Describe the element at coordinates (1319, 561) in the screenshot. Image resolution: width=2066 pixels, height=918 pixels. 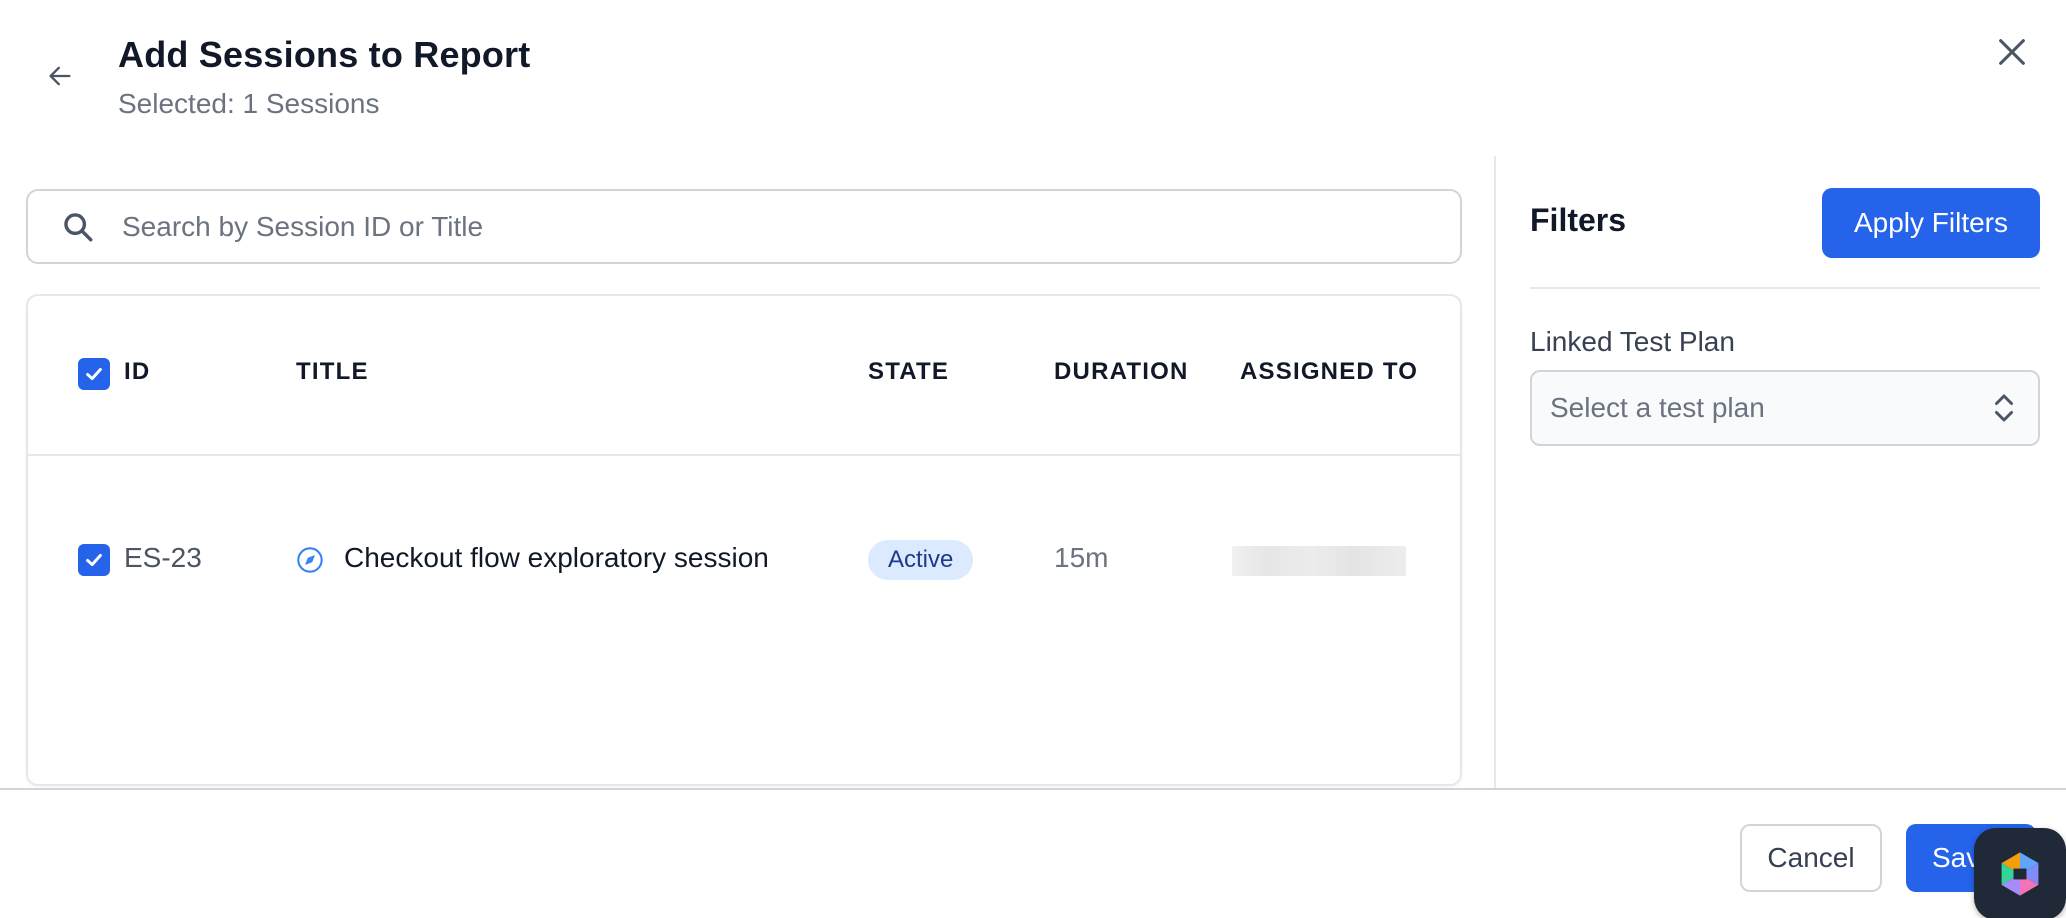
I see `assigned-to-redacted` at that location.